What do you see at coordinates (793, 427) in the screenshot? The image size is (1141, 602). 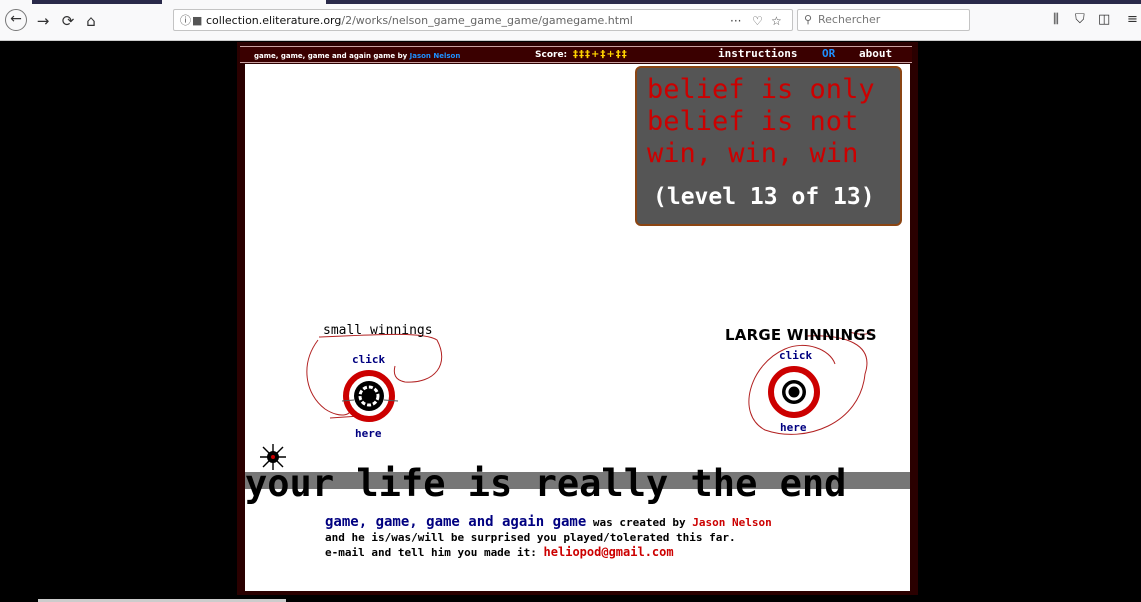 I see `large-here-label: here` at bounding box center [793, 427].